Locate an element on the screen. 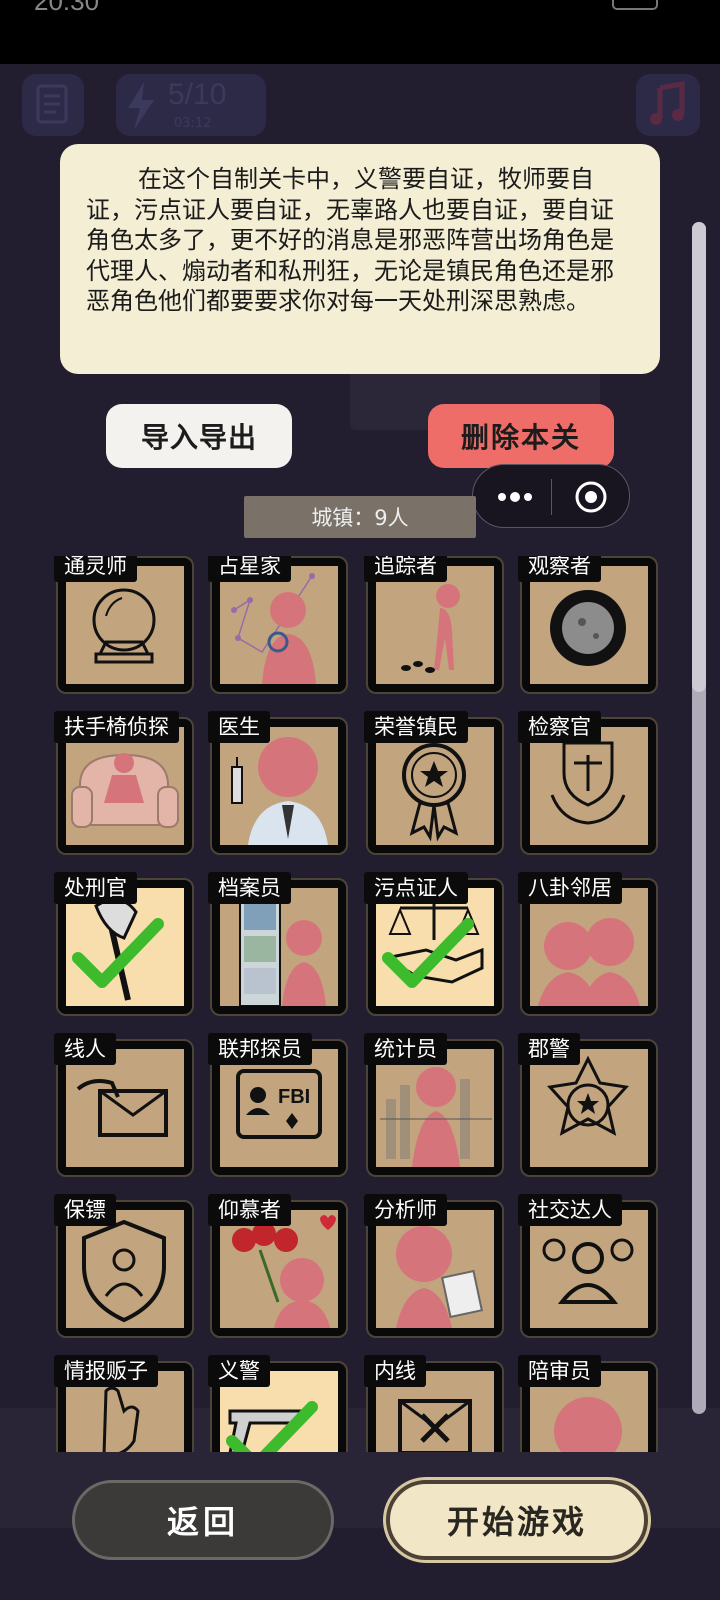  role-card: 内线 is located at coordinates (434, 1403).